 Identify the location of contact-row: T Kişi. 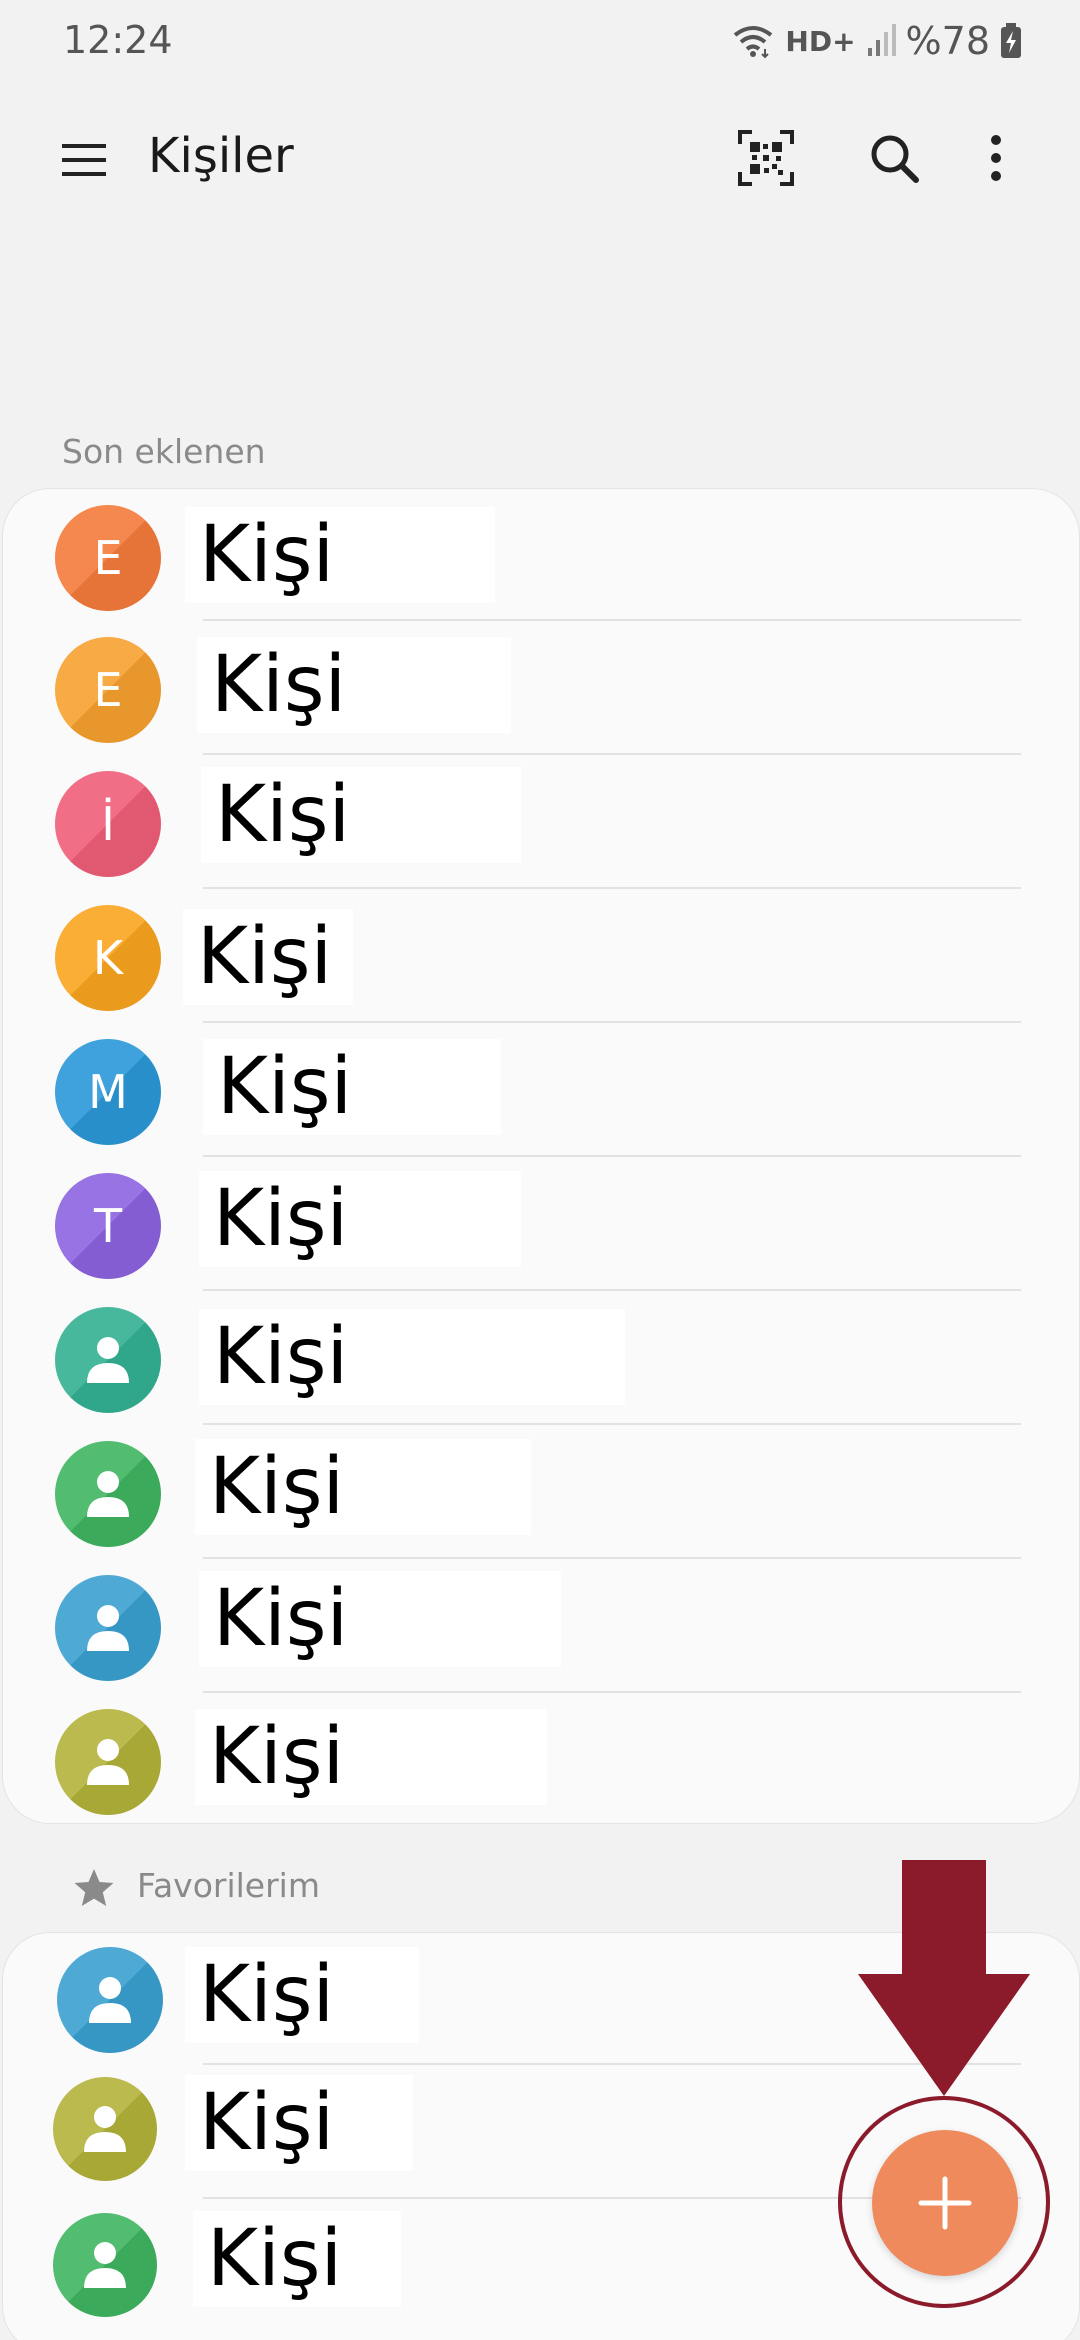
(541, 1226).